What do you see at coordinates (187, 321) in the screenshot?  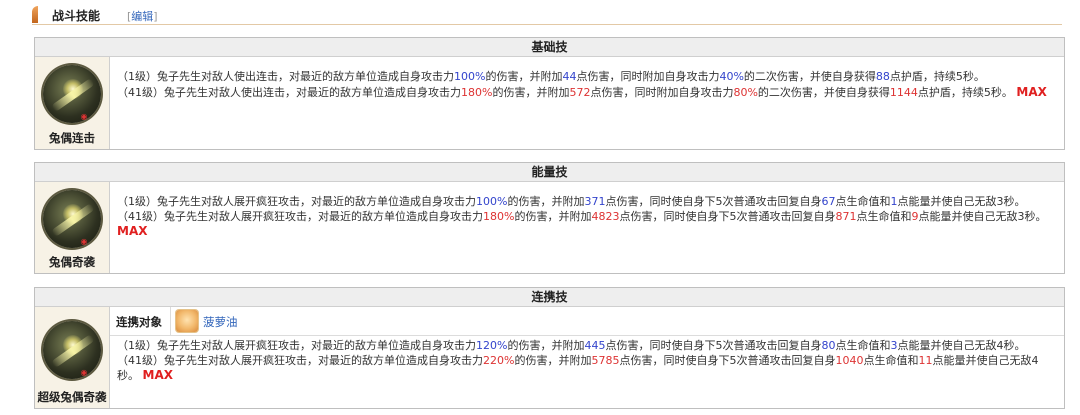 I see `partner-avatar` at bounding box center [187, 321].